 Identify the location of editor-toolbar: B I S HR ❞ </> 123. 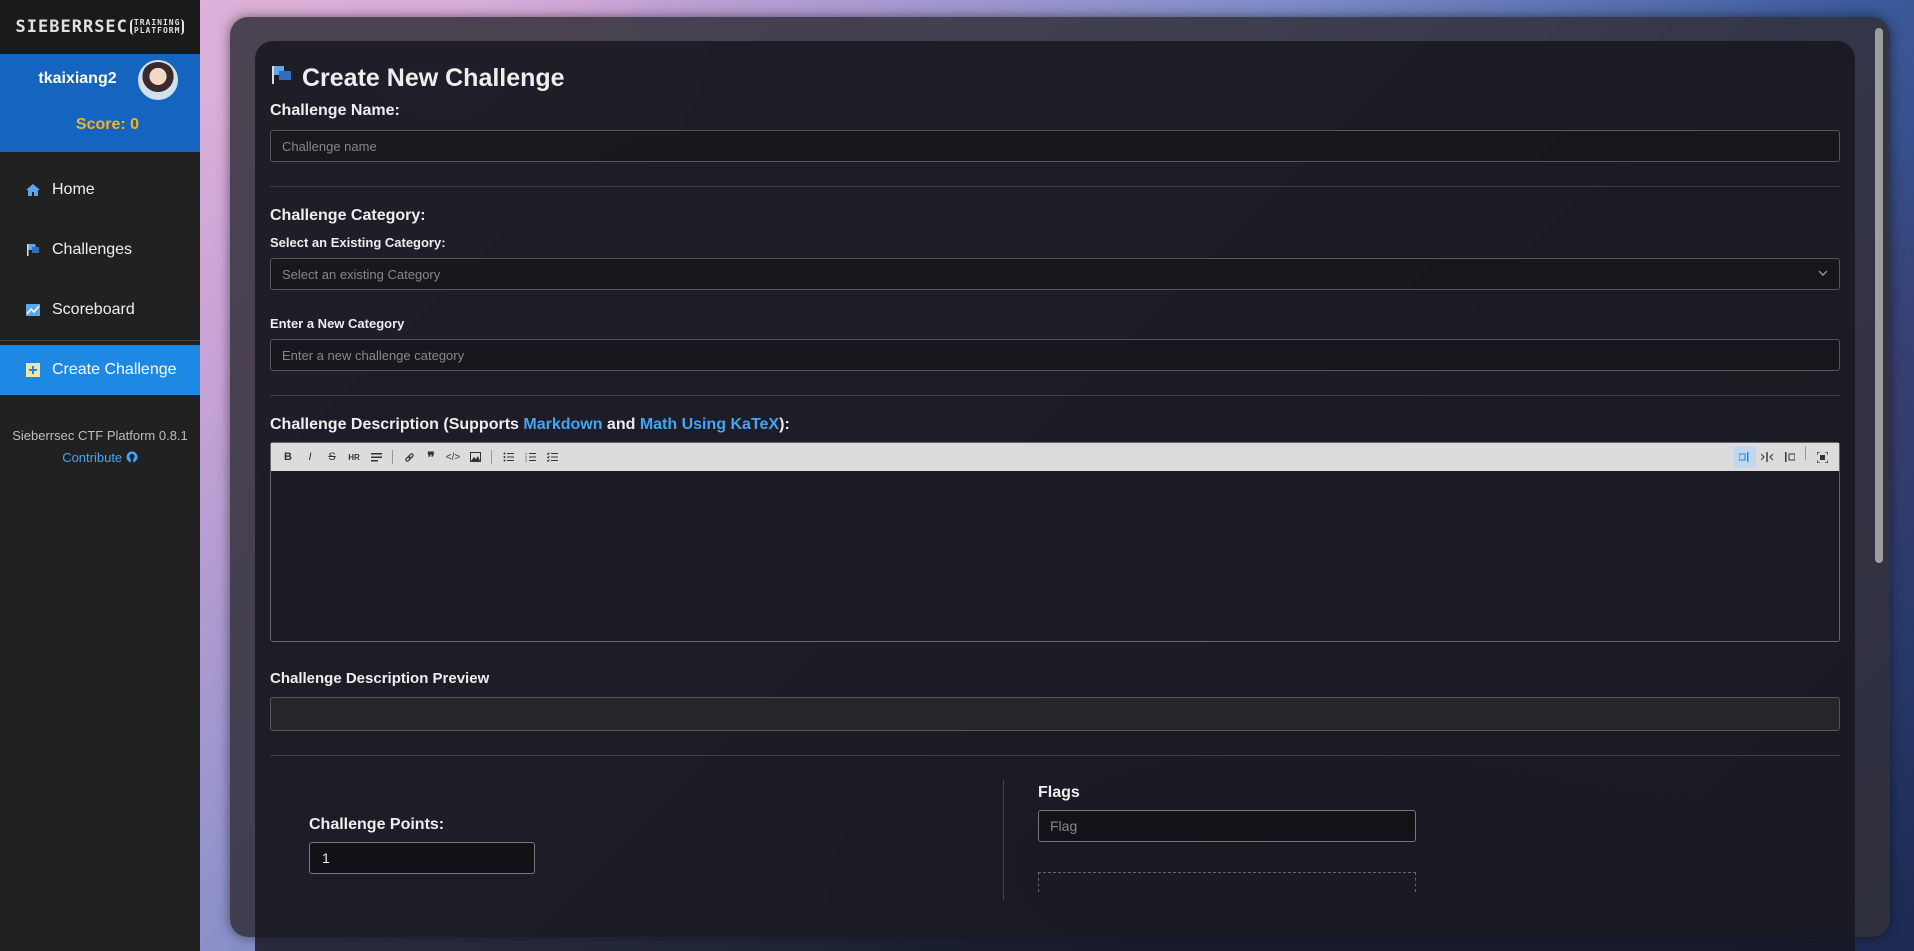
(1055, 457).